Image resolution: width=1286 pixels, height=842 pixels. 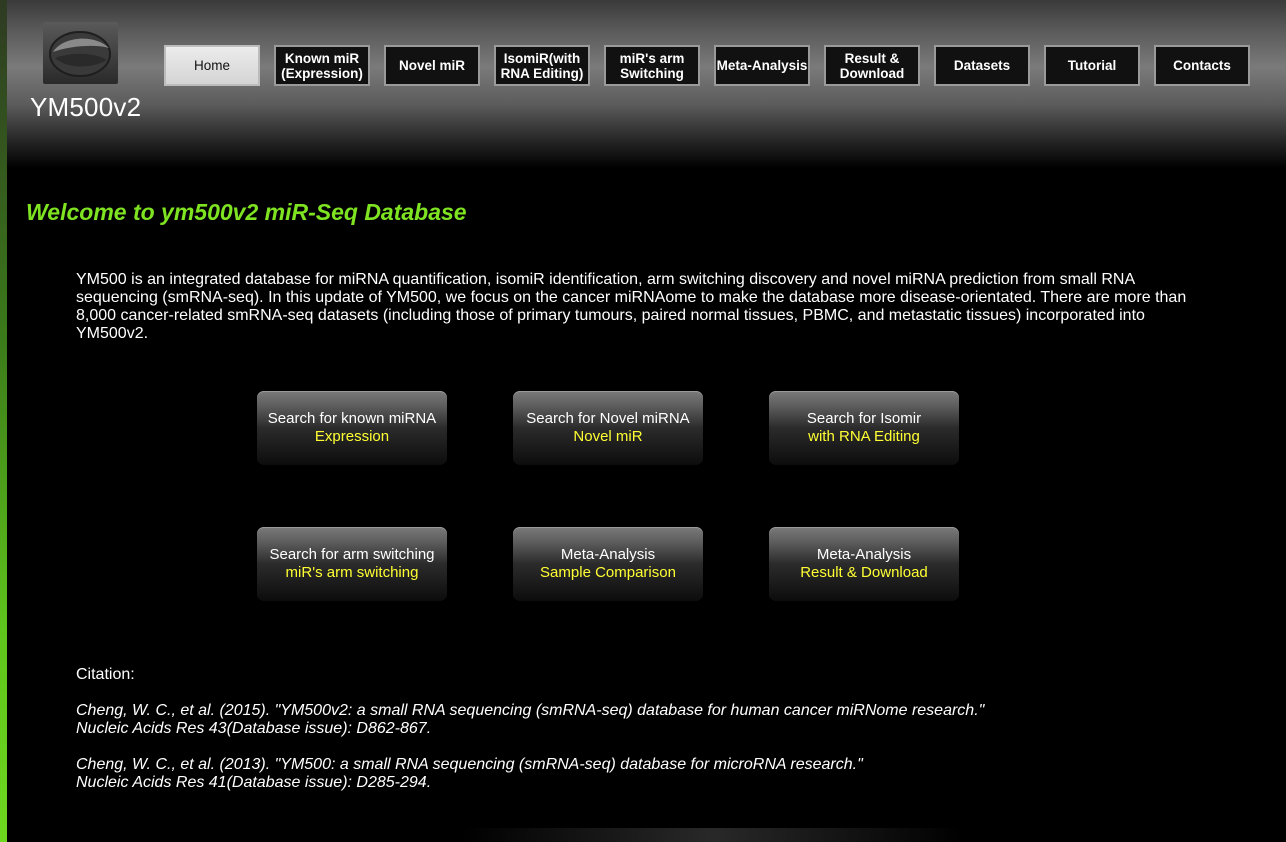 What do you see at coordinates (352, 554) in the screenshot?
I see `action-title: Search for arm switching` at bounding box center [352, 554].